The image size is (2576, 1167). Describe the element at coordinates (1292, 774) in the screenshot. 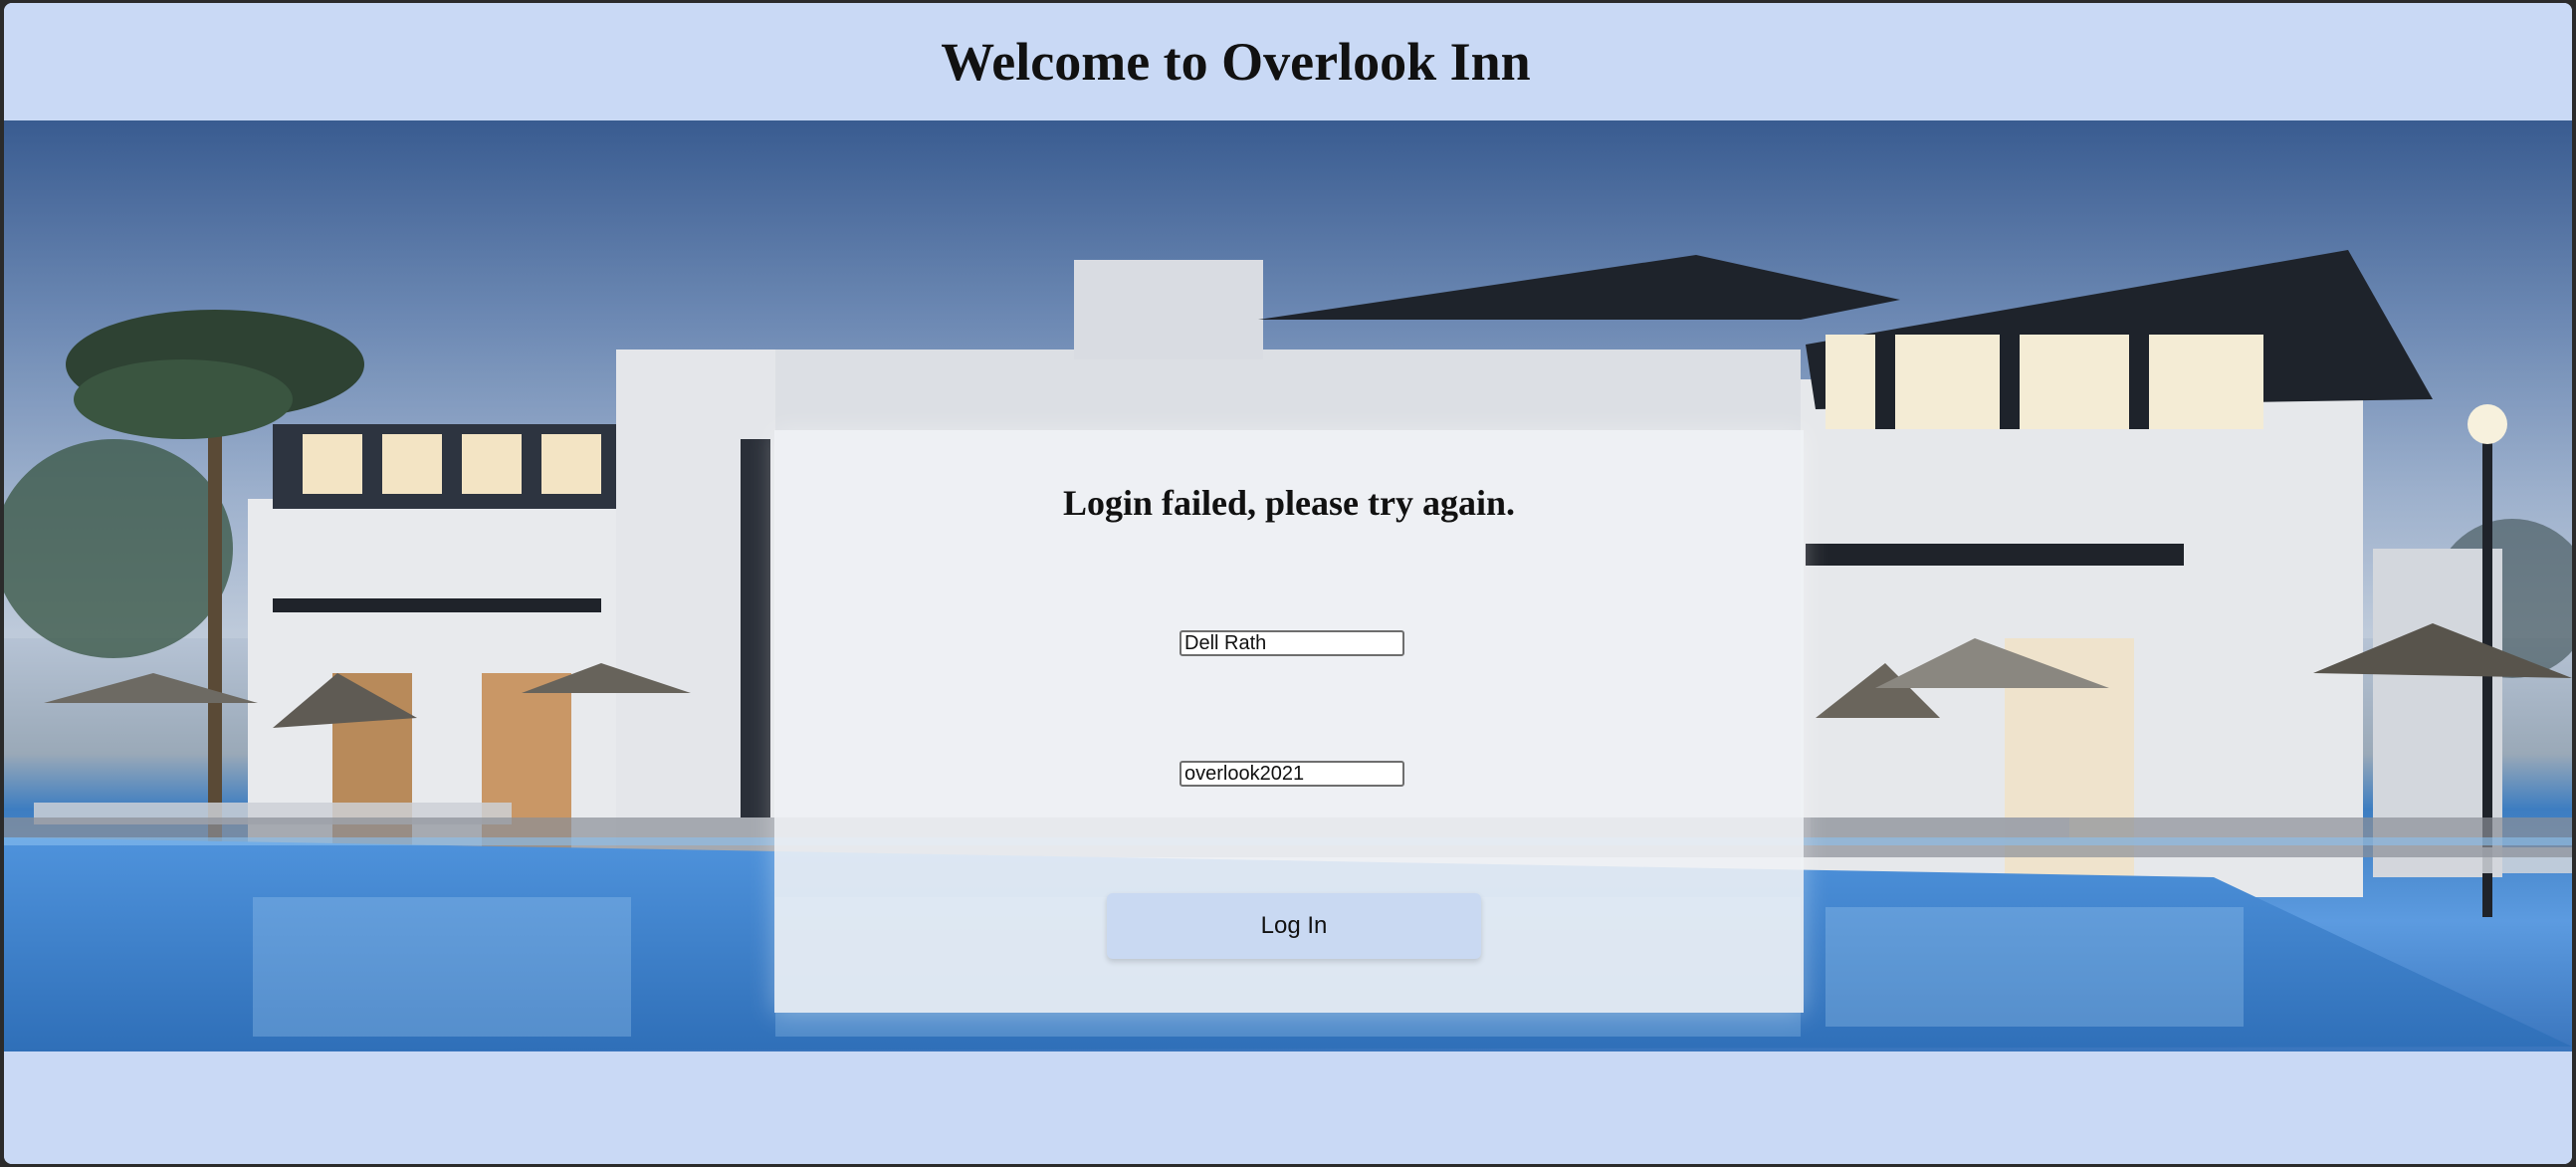

I see `password-input` at that location.